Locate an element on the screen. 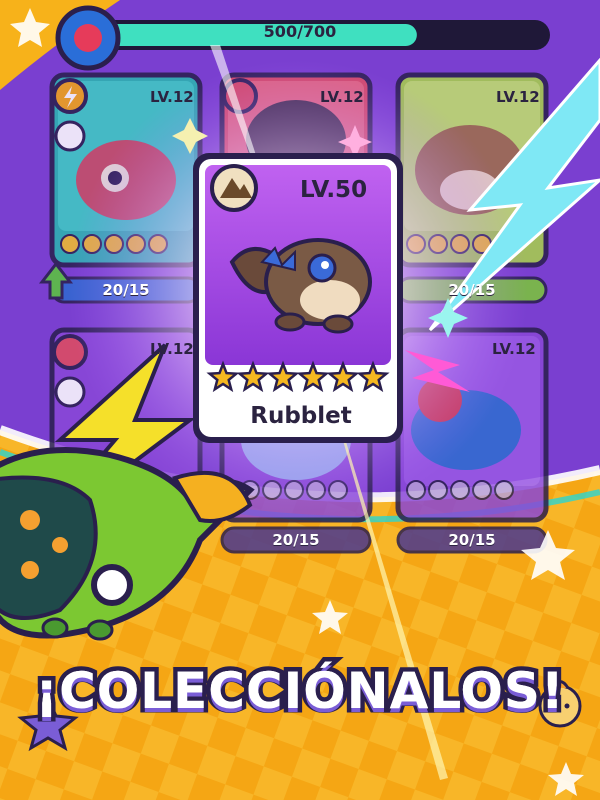 This screenshot has width=600, height=800. featured-level: LV.50 is located at coordinates (334, 190).